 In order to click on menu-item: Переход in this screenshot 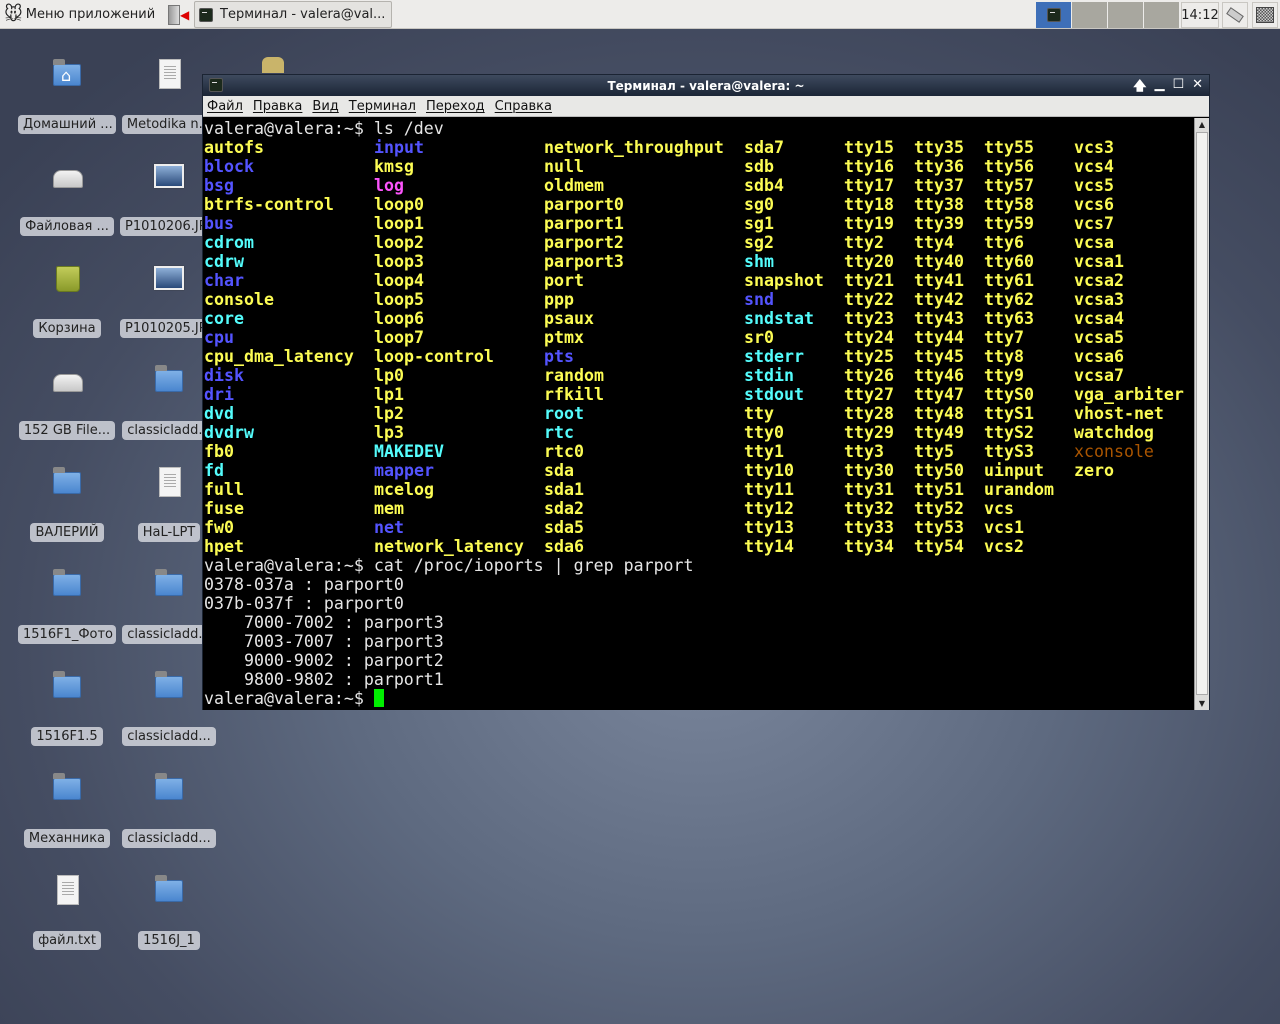, I will do `click(455, 106)`.